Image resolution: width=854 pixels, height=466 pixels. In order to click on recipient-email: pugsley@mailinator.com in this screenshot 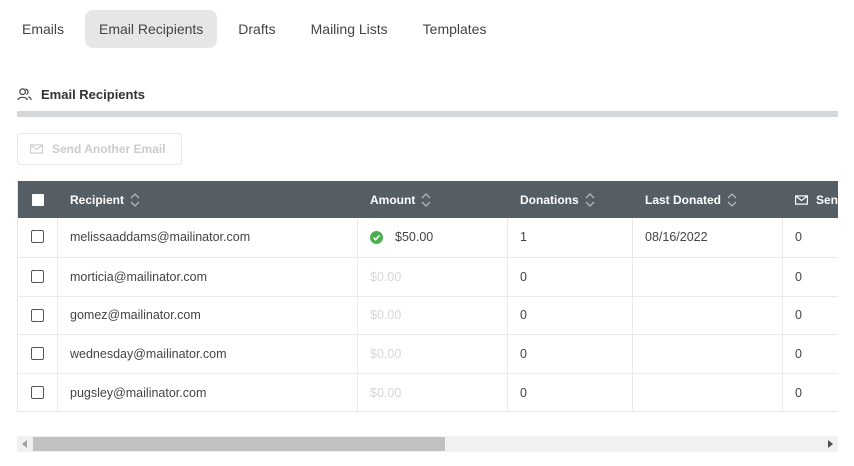, I will do `click(138, 393)`.